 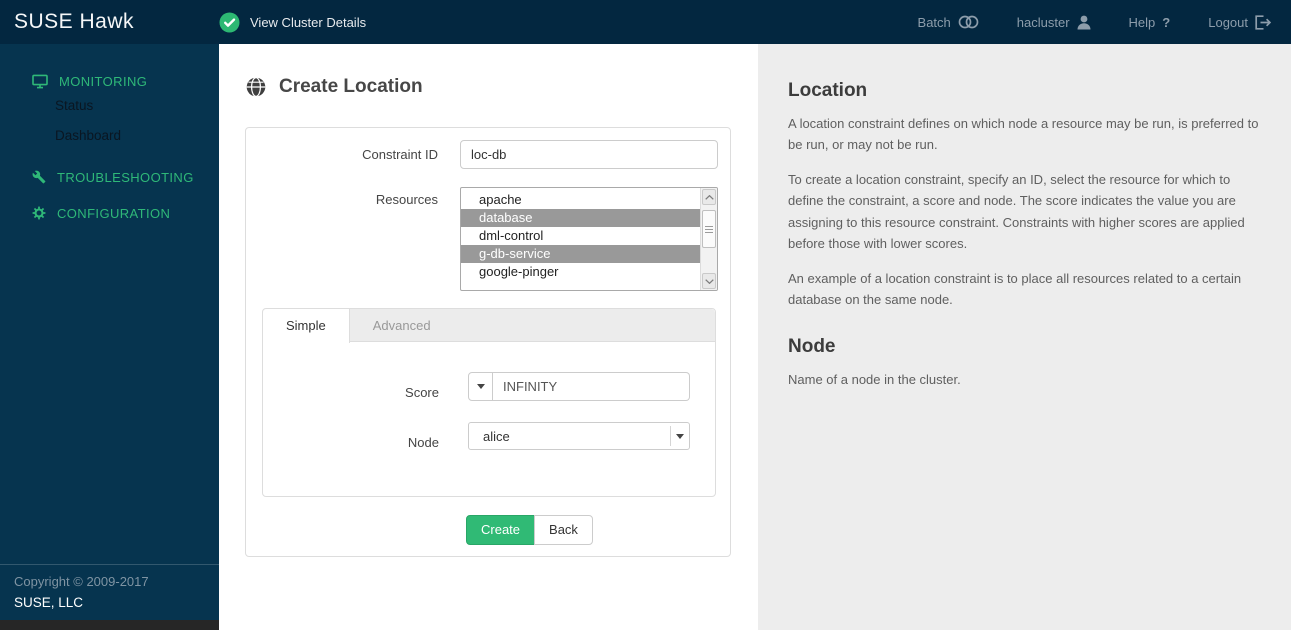 I want to click on node-selected-value: alice, so click(x=496, y=436).